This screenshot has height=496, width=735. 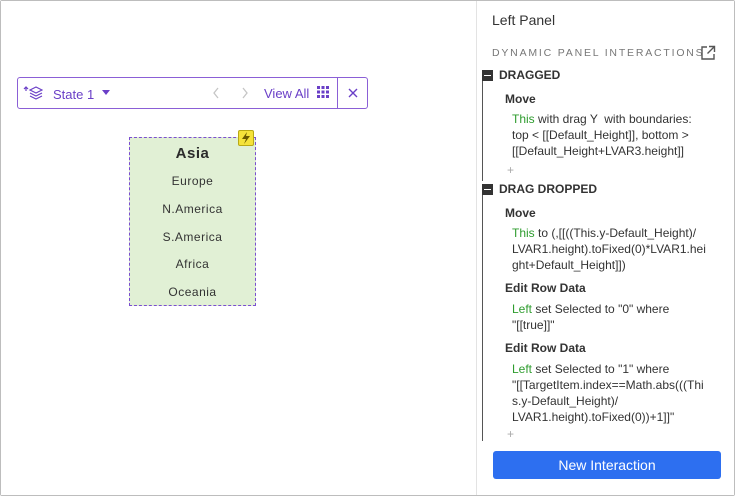 I want to click on list-item: S.America, so click(x=192, y=237).